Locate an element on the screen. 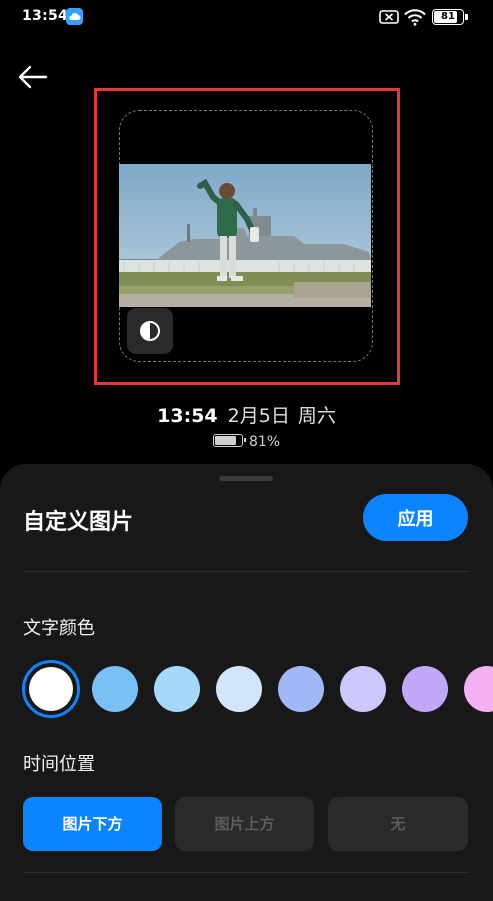 The image size is (493, 901). text-color-label: 文字颜色 is located at coordinates (59, 628).